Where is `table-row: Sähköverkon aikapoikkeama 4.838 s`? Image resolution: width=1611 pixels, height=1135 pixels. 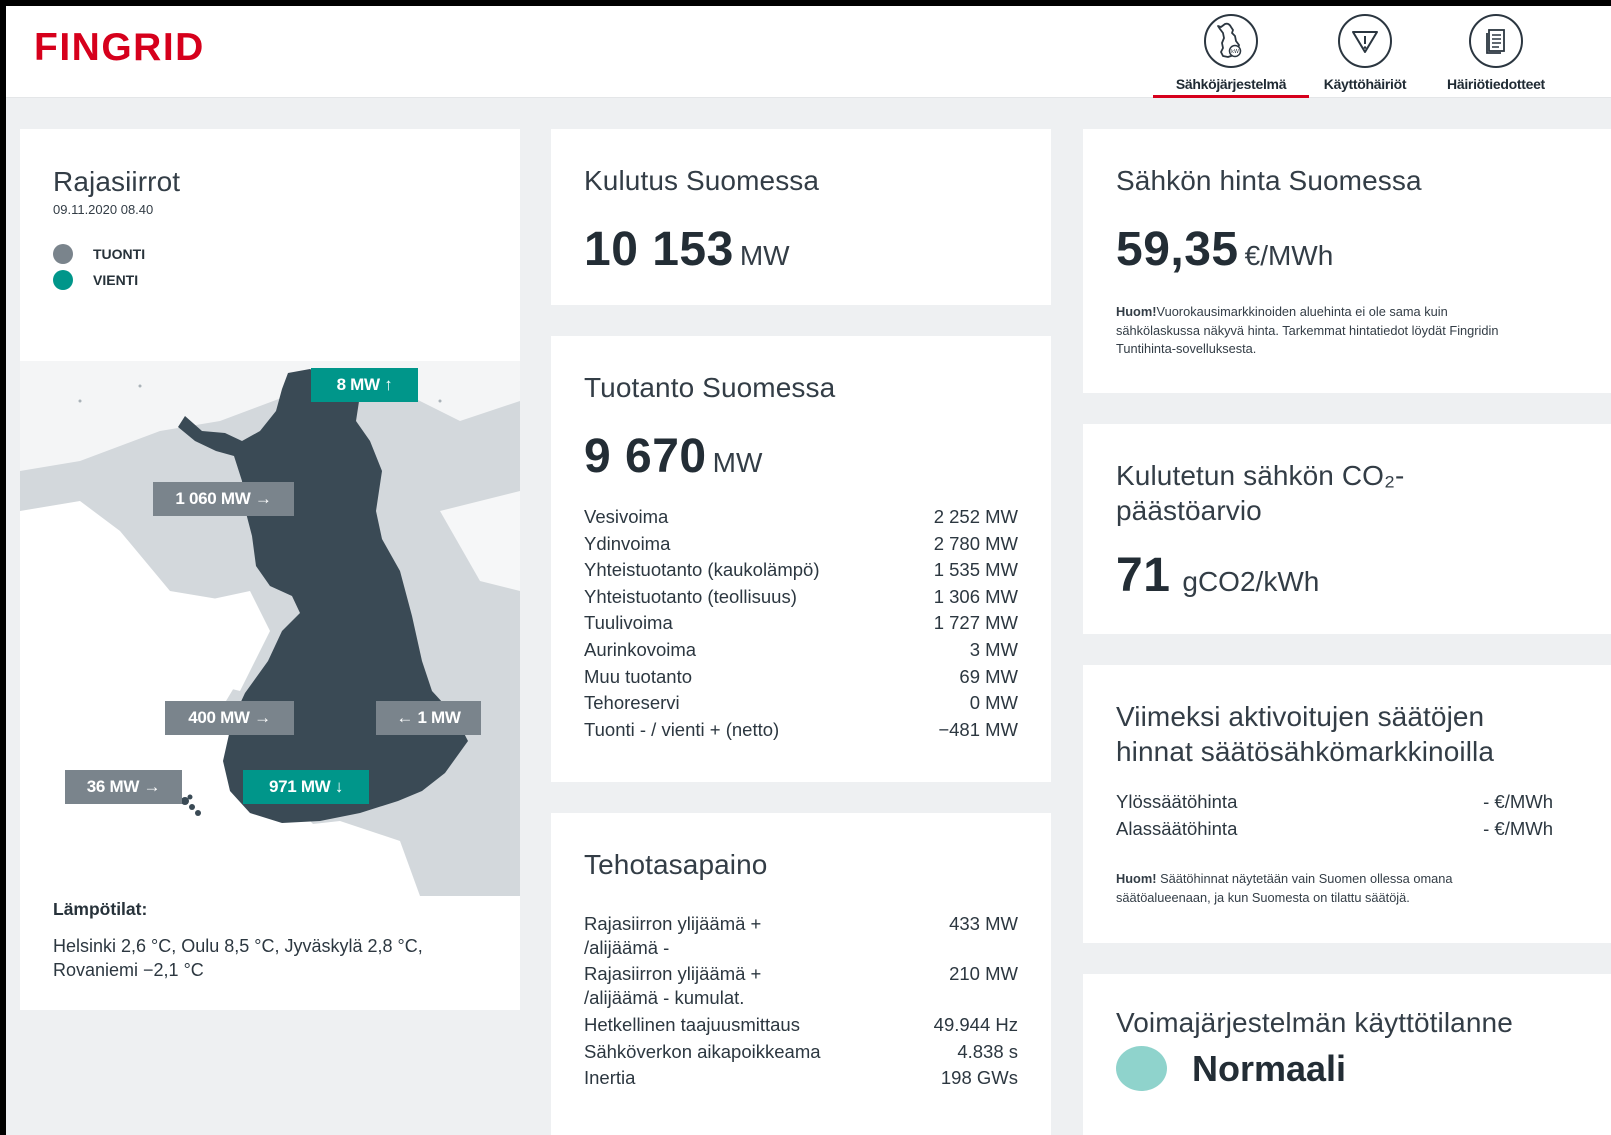
table-row: Sähköverkon aikapoikkeama 4.838 s is located at coordinates (801, 1052).